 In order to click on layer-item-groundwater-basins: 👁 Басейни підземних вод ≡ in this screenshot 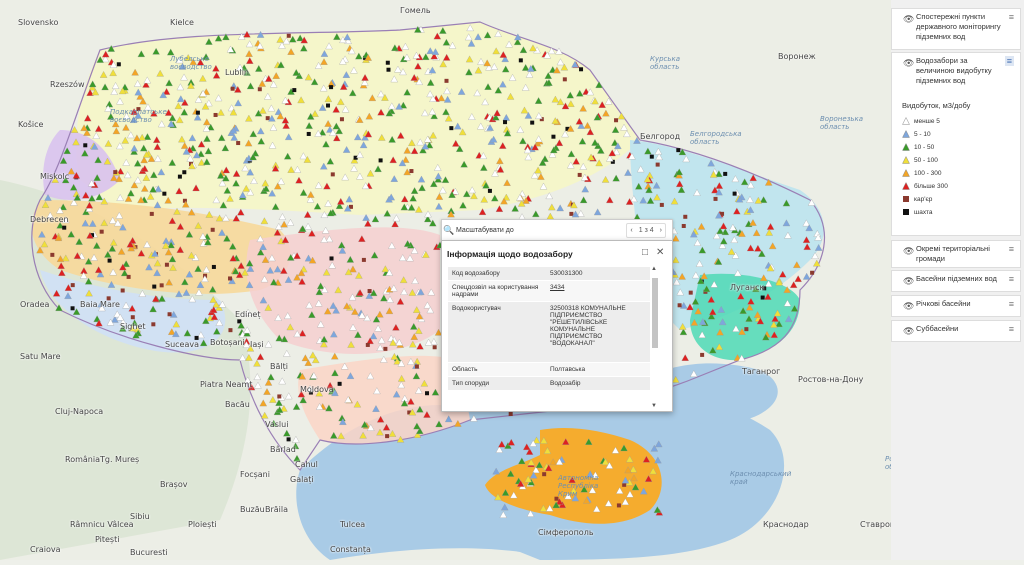, I will do `click(956, 281)`.